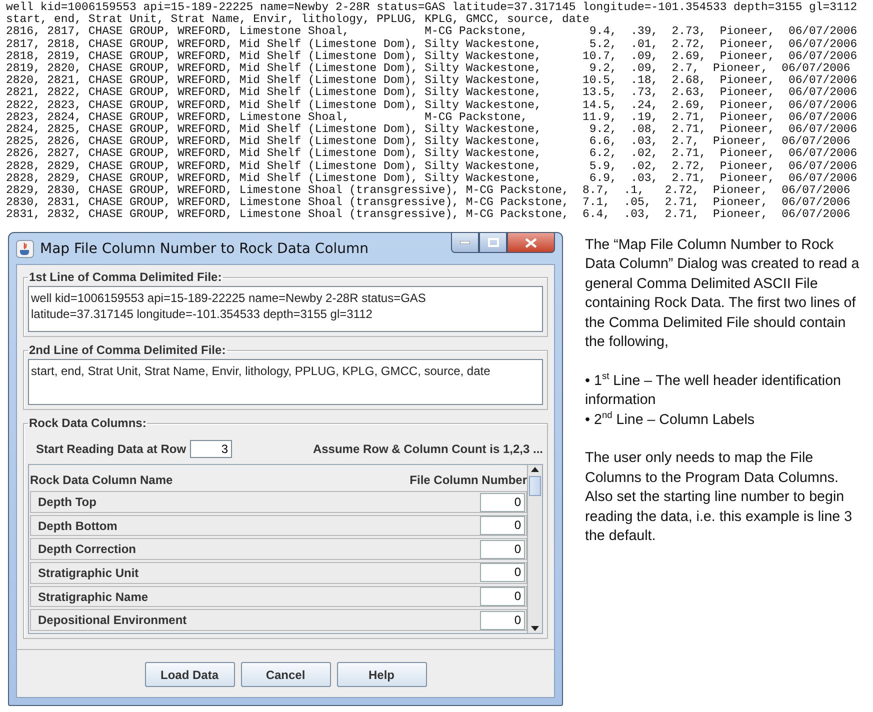  Describe the element at coordinates (432, 106) in the screenshot. I see `file-line: 2822, 2823, CHASE GROUP, WREFORD, Mid Shelf (Limestone Dom), Silty Wackestone, 14.5, .24, 2.69, Pioneer, 06/07/2006` at that location.